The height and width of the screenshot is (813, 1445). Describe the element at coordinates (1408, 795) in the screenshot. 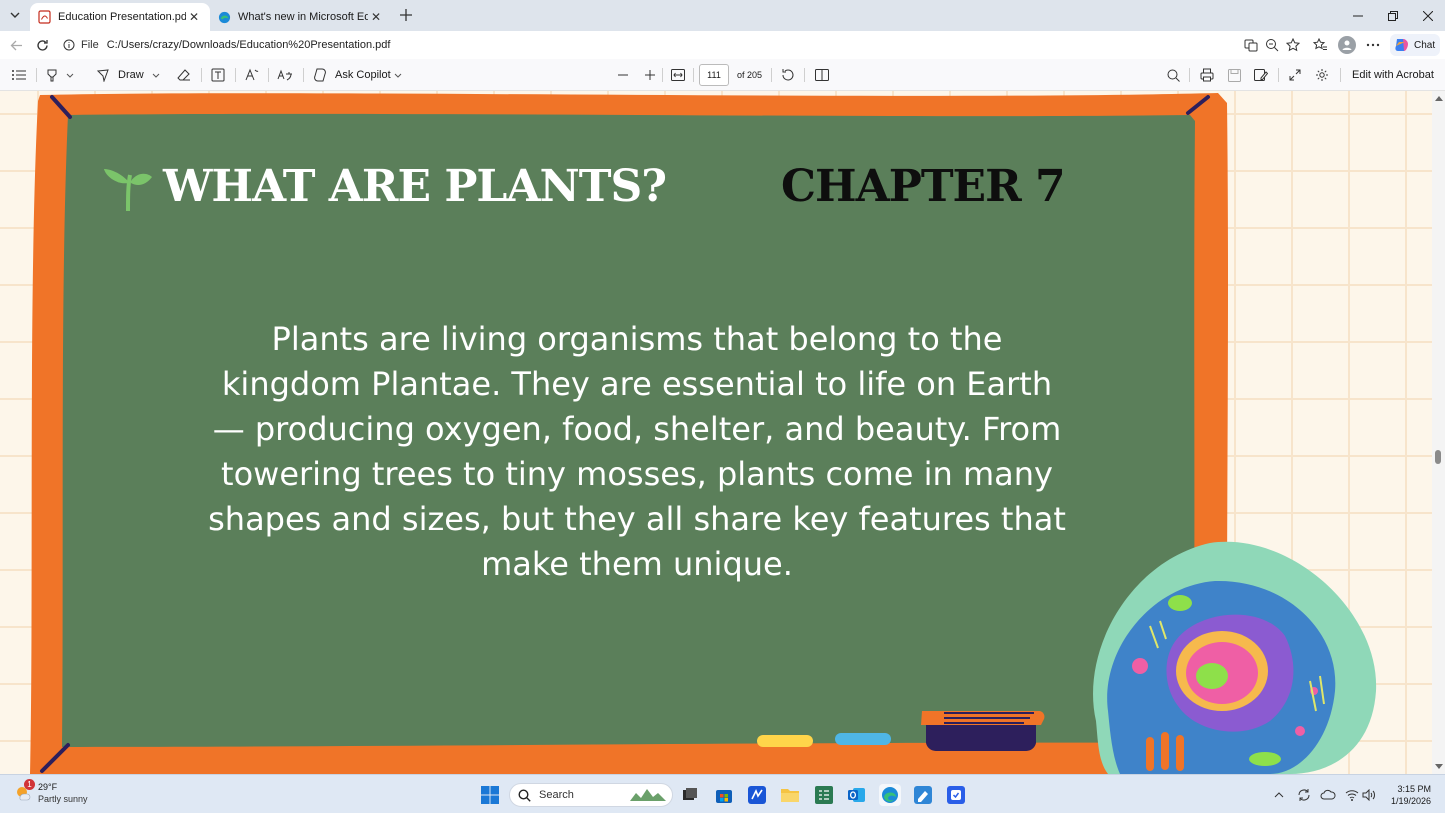

I see `system-clock: 3:15 PM 1/19/2026` at that location.